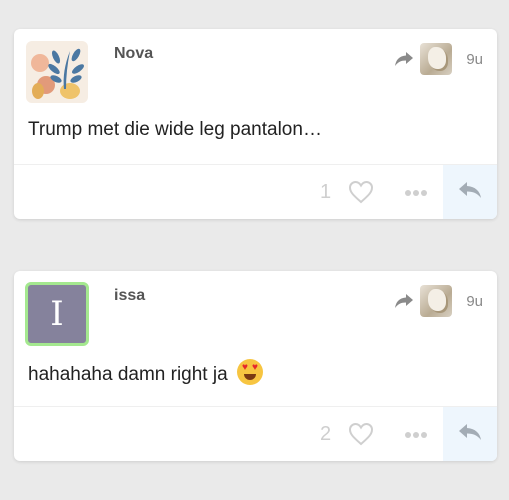  I want to click on leaf-art-avatar-icon, so click(57, 73).